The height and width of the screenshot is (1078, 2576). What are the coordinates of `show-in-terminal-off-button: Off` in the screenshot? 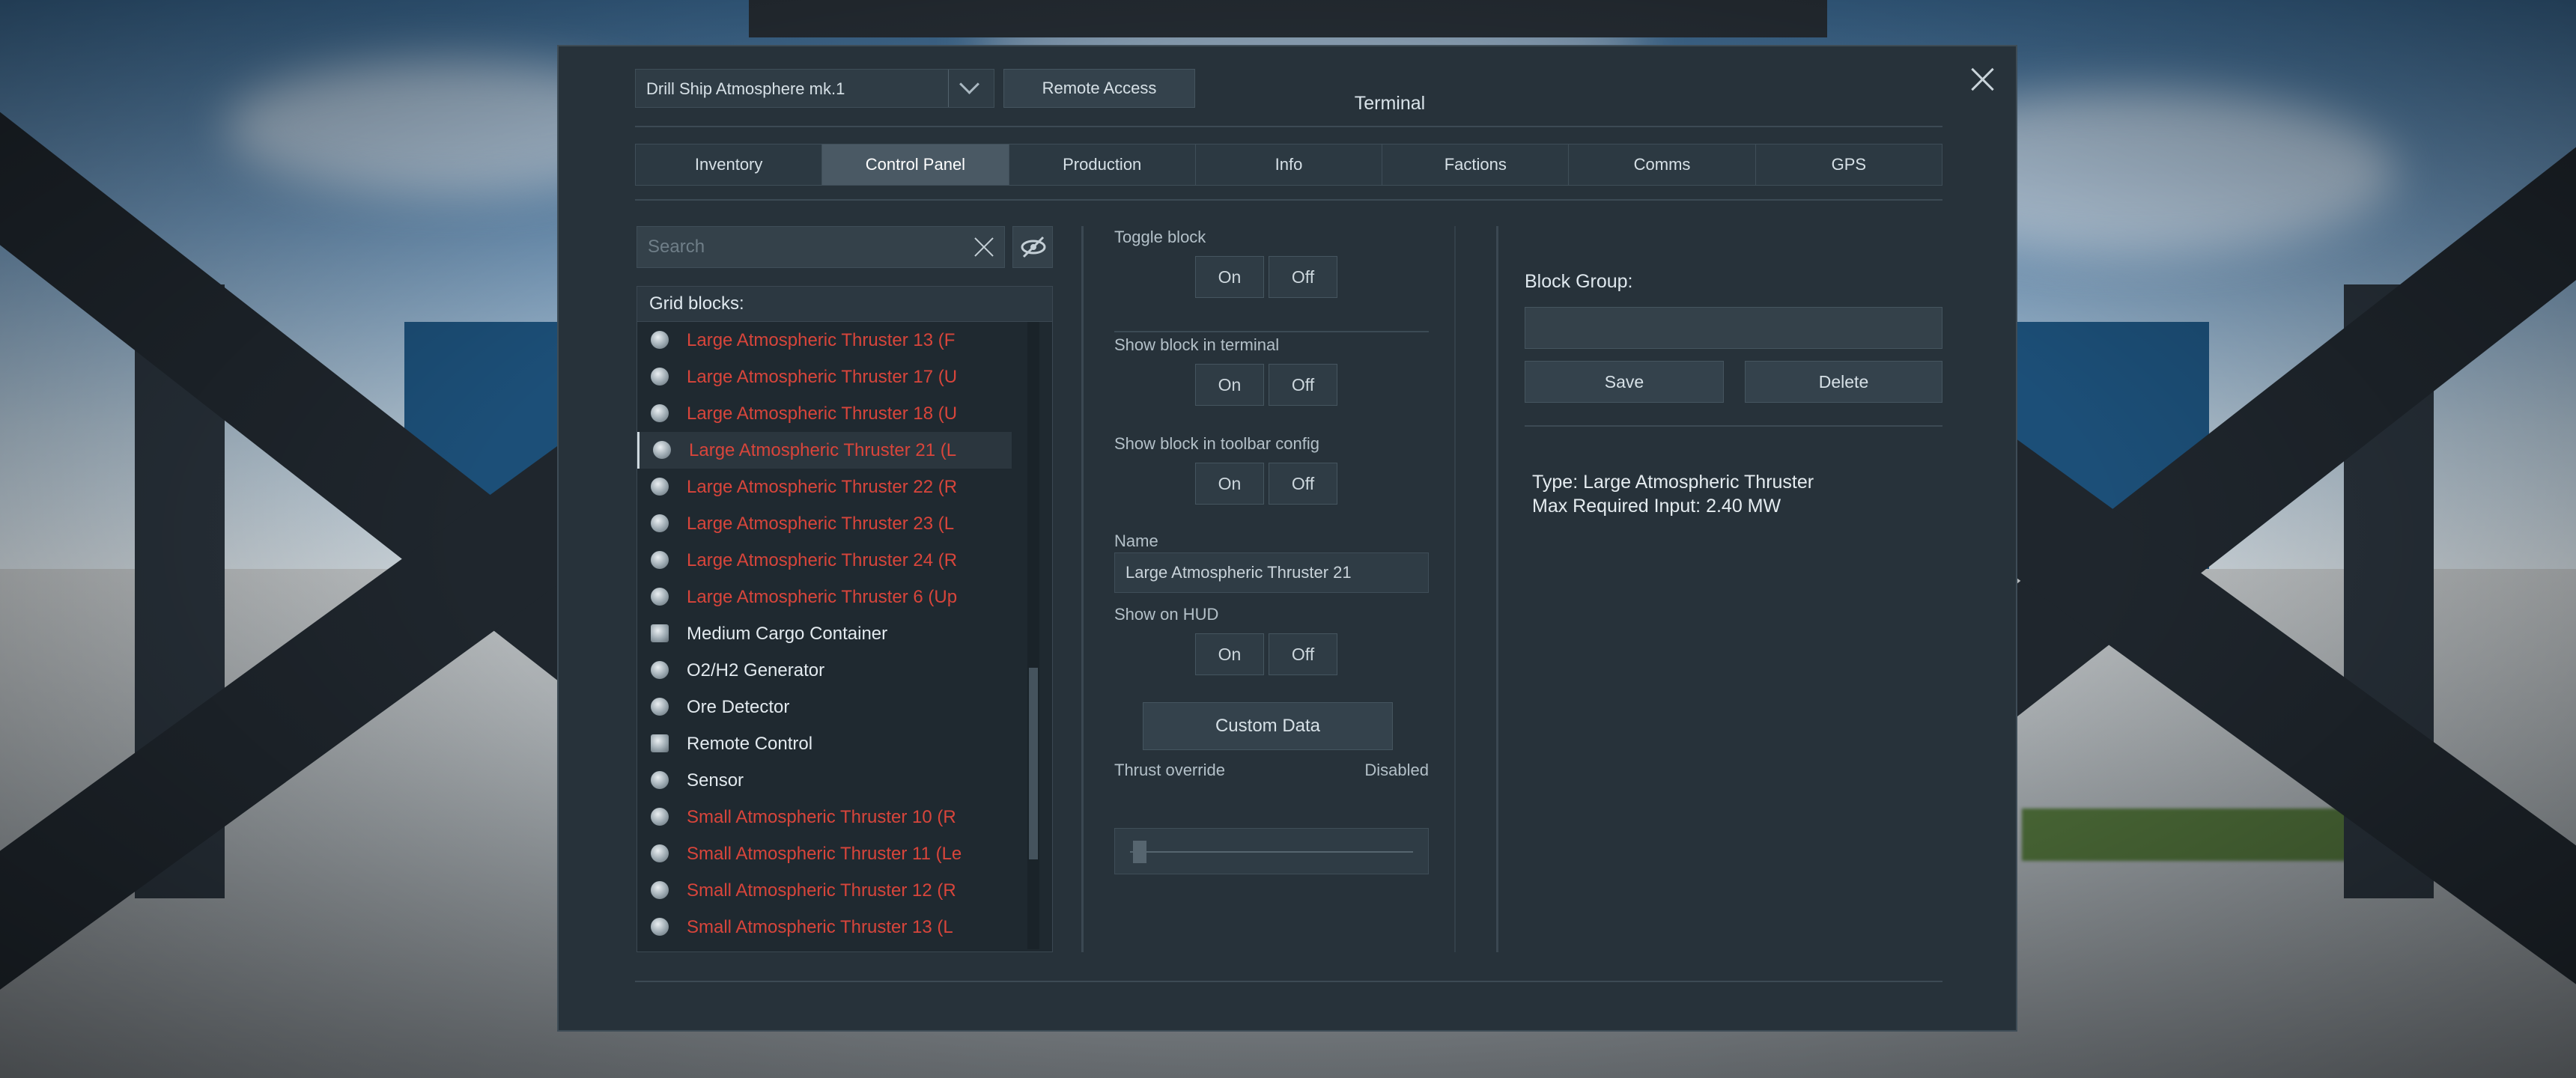 It's located at (1303, 385).